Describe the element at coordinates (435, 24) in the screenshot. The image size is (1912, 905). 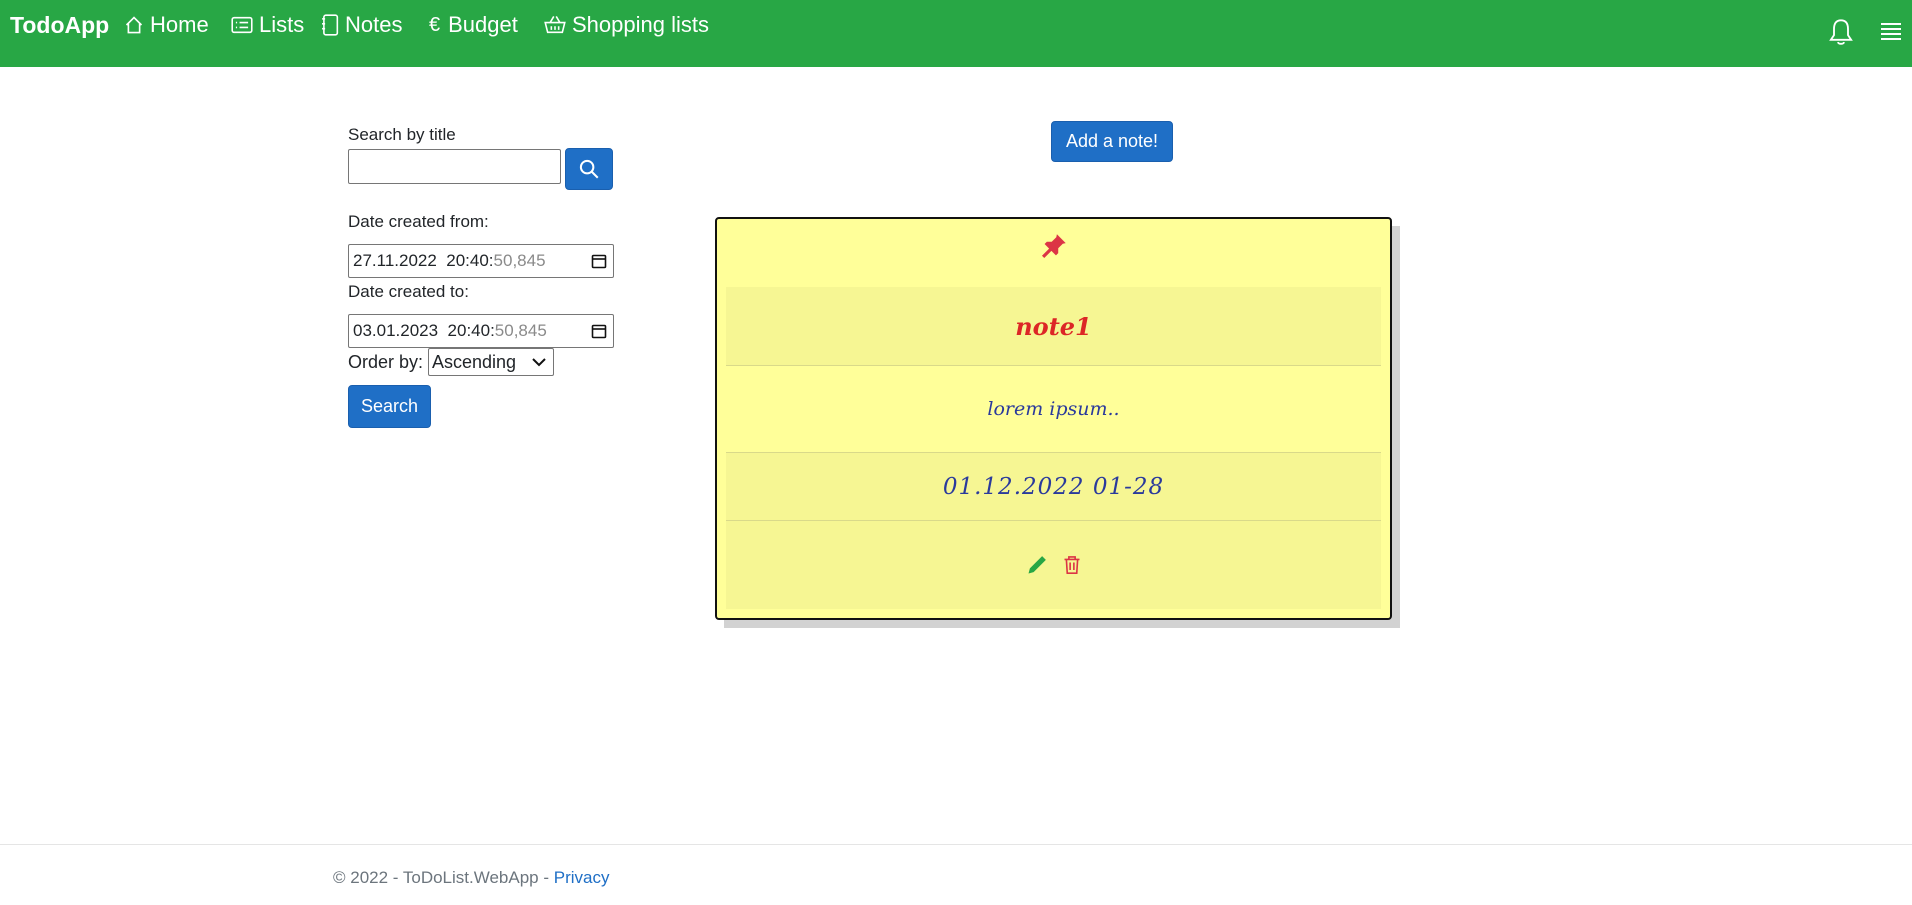
I see `euro-icon: €` at that location.